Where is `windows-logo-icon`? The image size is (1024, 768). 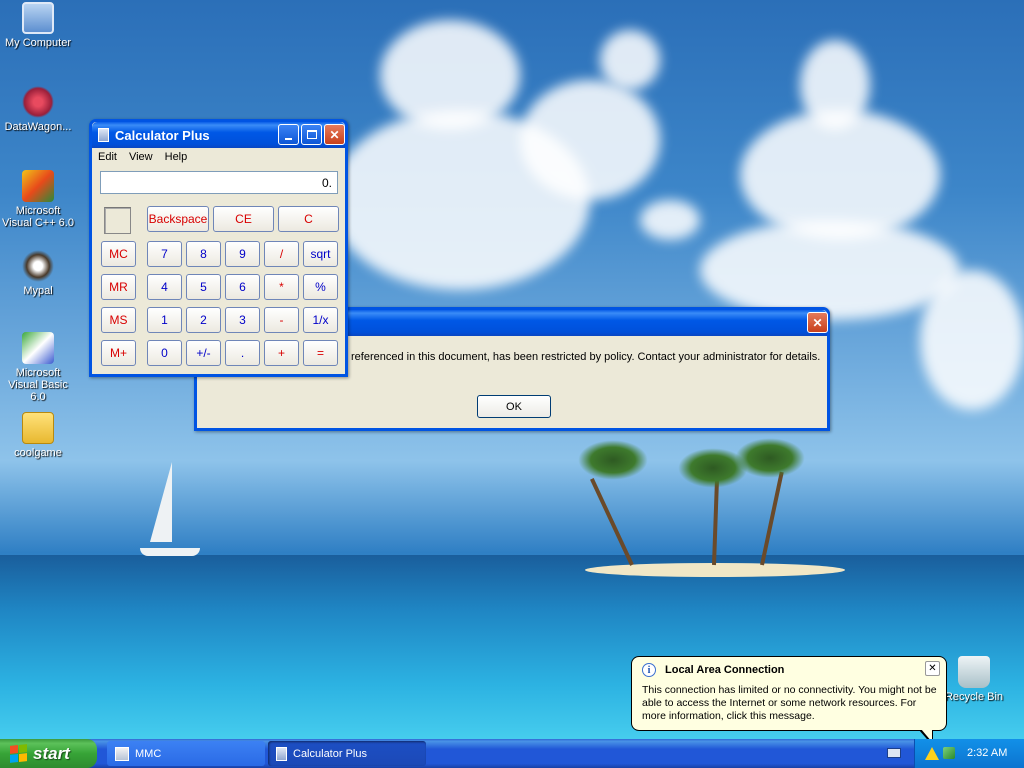 windows-logo-icon is located at coordinates (18, 753).